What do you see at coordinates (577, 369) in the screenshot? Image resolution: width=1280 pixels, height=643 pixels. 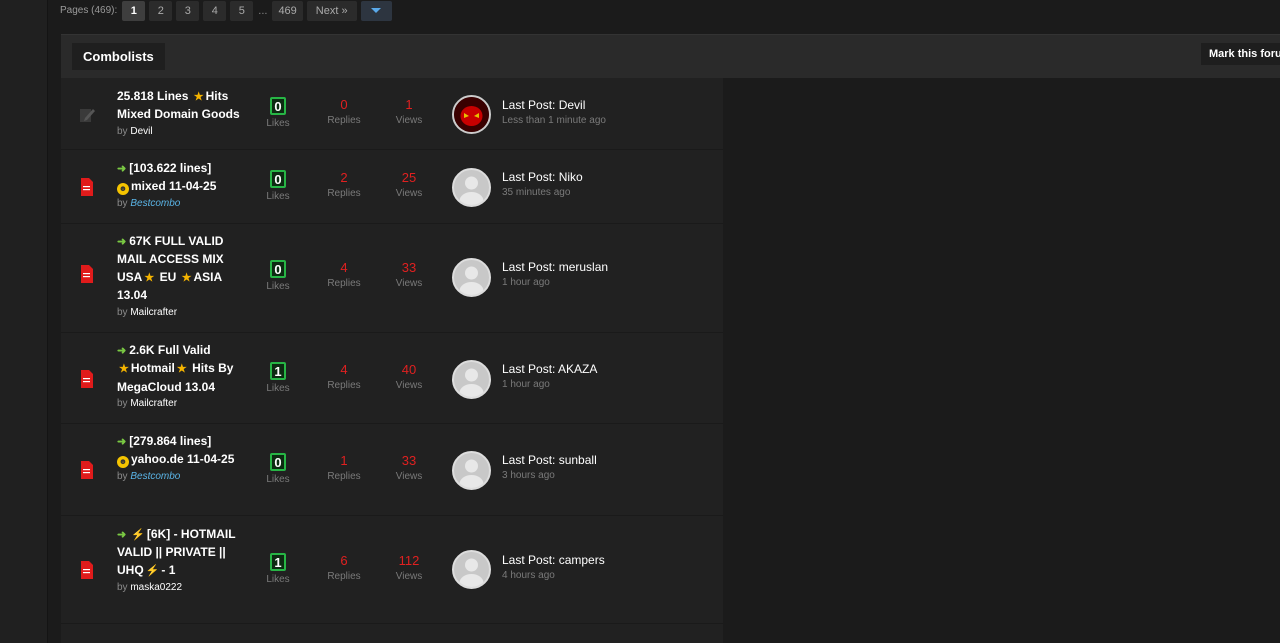 I see `last-post-user: AKAZA` at bounding box center [577, 369].